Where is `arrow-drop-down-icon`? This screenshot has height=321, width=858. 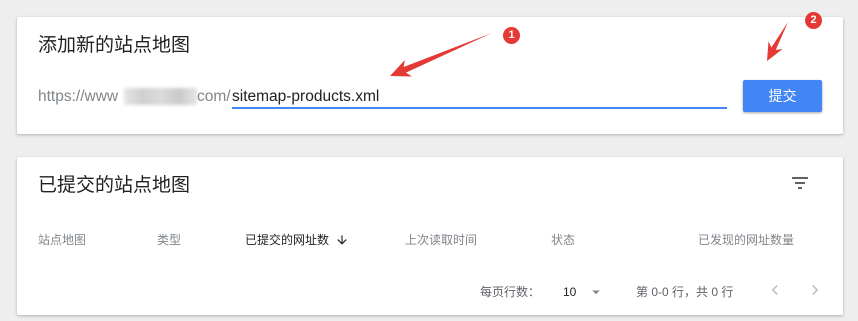 arrow-drop-down-icon is located at coordinates (596, 292).